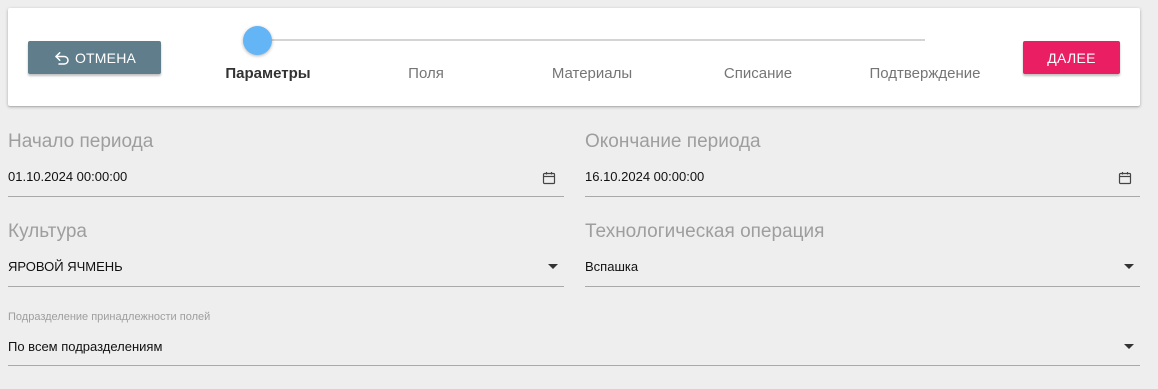 The image size is (1158, 389). What do you see at coordinates (81, 141) in the screenshot?
I see `period-start-label: Начало периода` at bounding box center [81, 141].